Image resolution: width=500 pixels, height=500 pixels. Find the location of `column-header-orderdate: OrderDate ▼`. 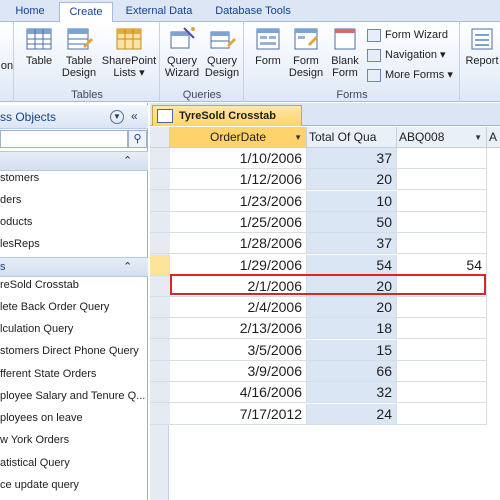

column-header-orderdate: OrderDate ▼ is located at coordinates (238, 137).